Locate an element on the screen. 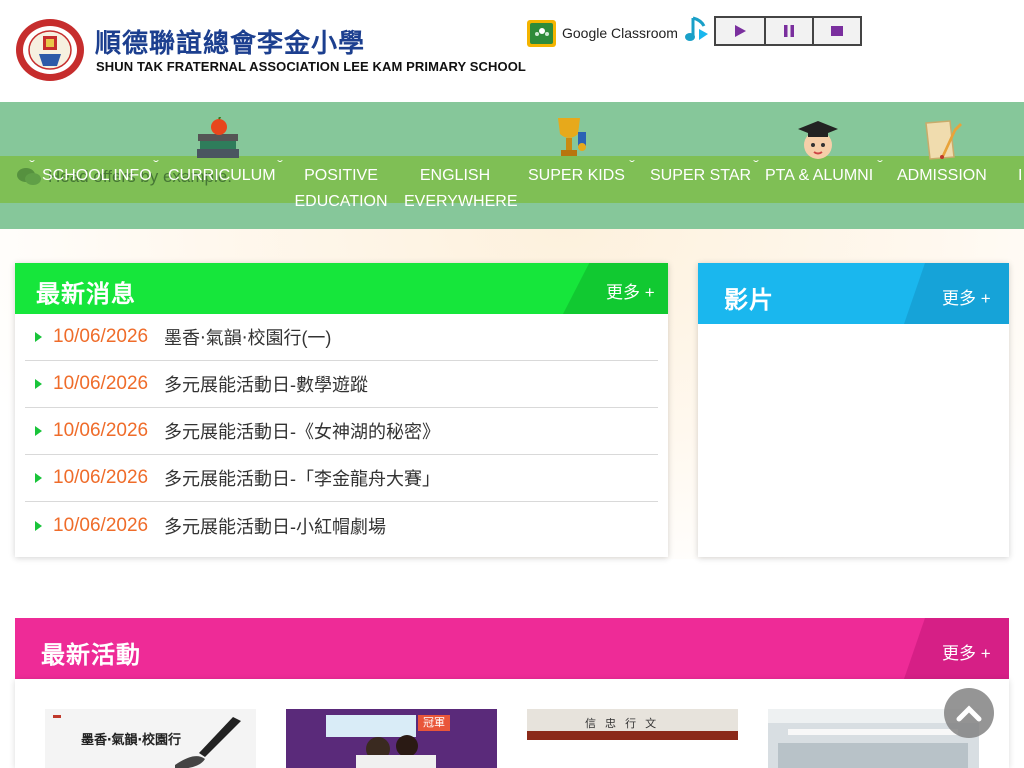 This screenshot has width=1024, height=768. stop-button is located at coordinates (837, 31).